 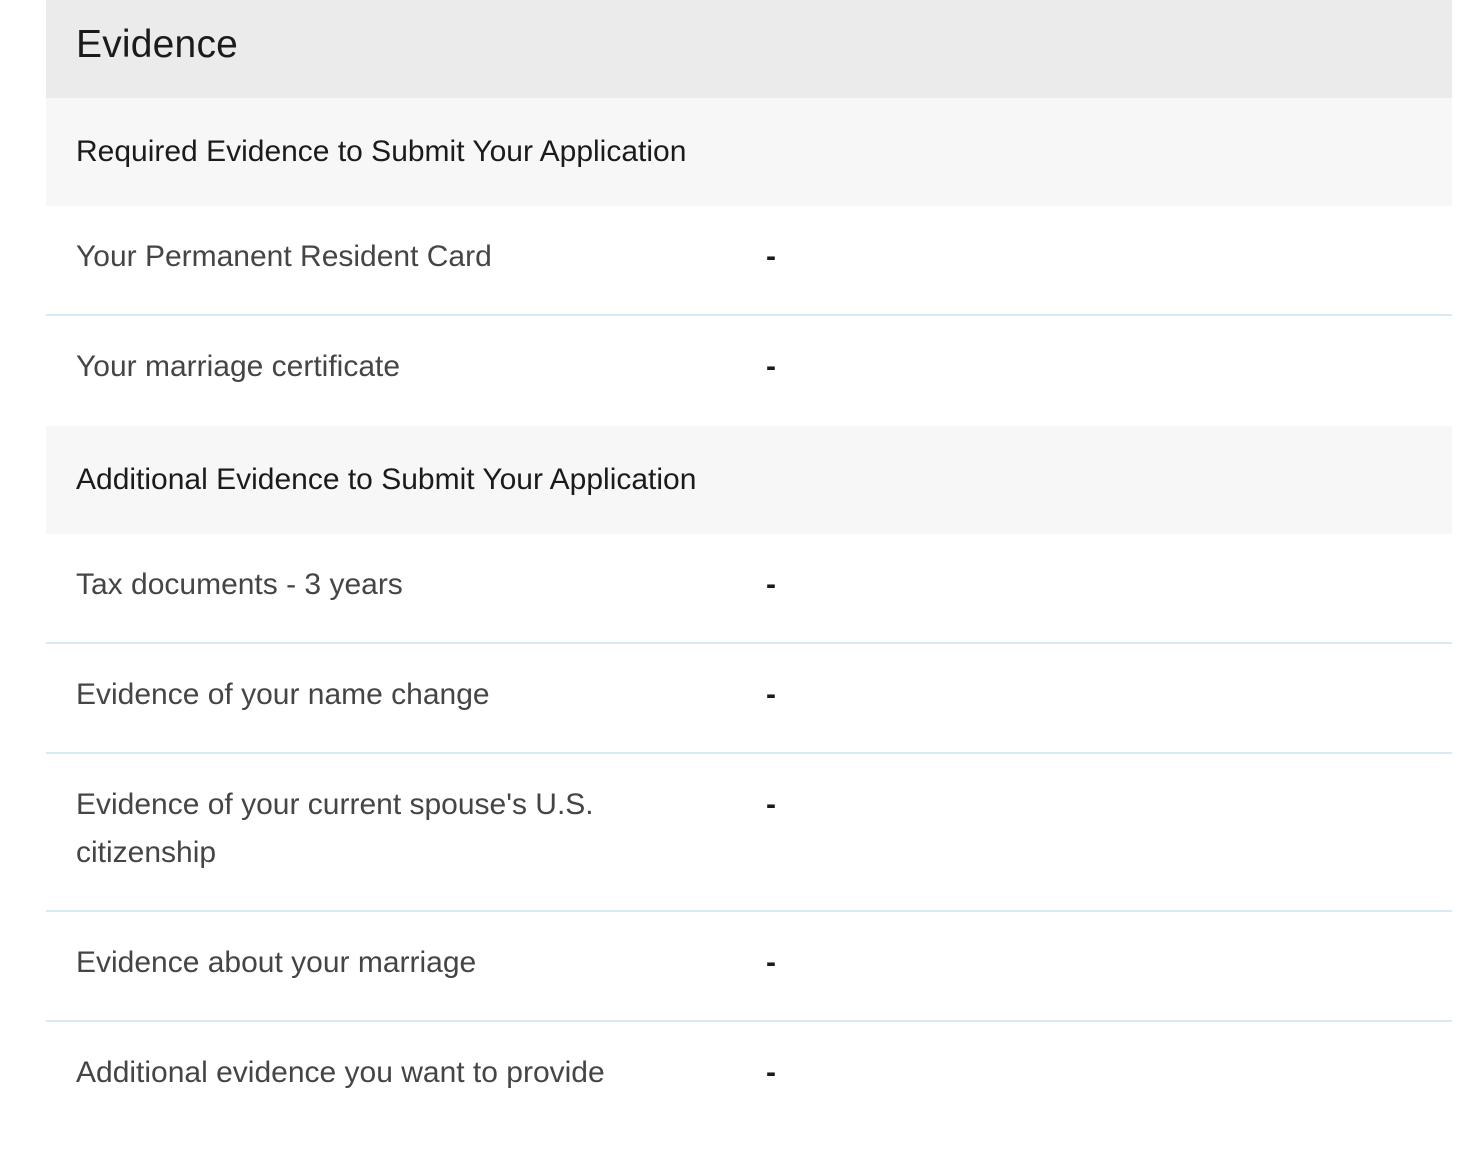 What do you see at coordinates (749, 371) in the screenshot?
I see `evidence-row: Your marriage certificate -` at bounding box center [749, 371].